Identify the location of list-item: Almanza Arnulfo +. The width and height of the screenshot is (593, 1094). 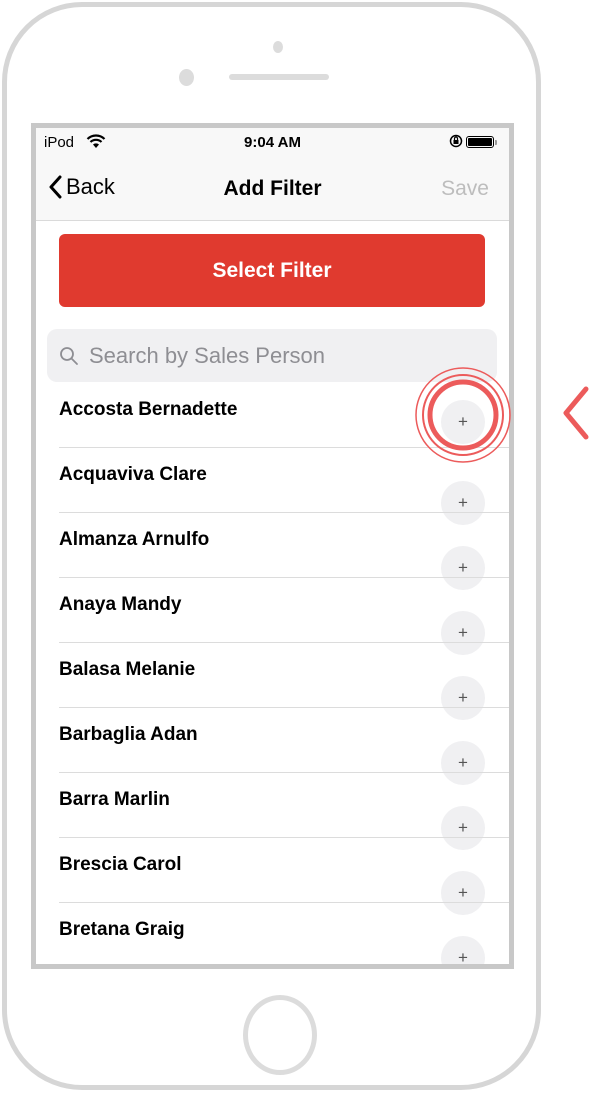
(272, 551).